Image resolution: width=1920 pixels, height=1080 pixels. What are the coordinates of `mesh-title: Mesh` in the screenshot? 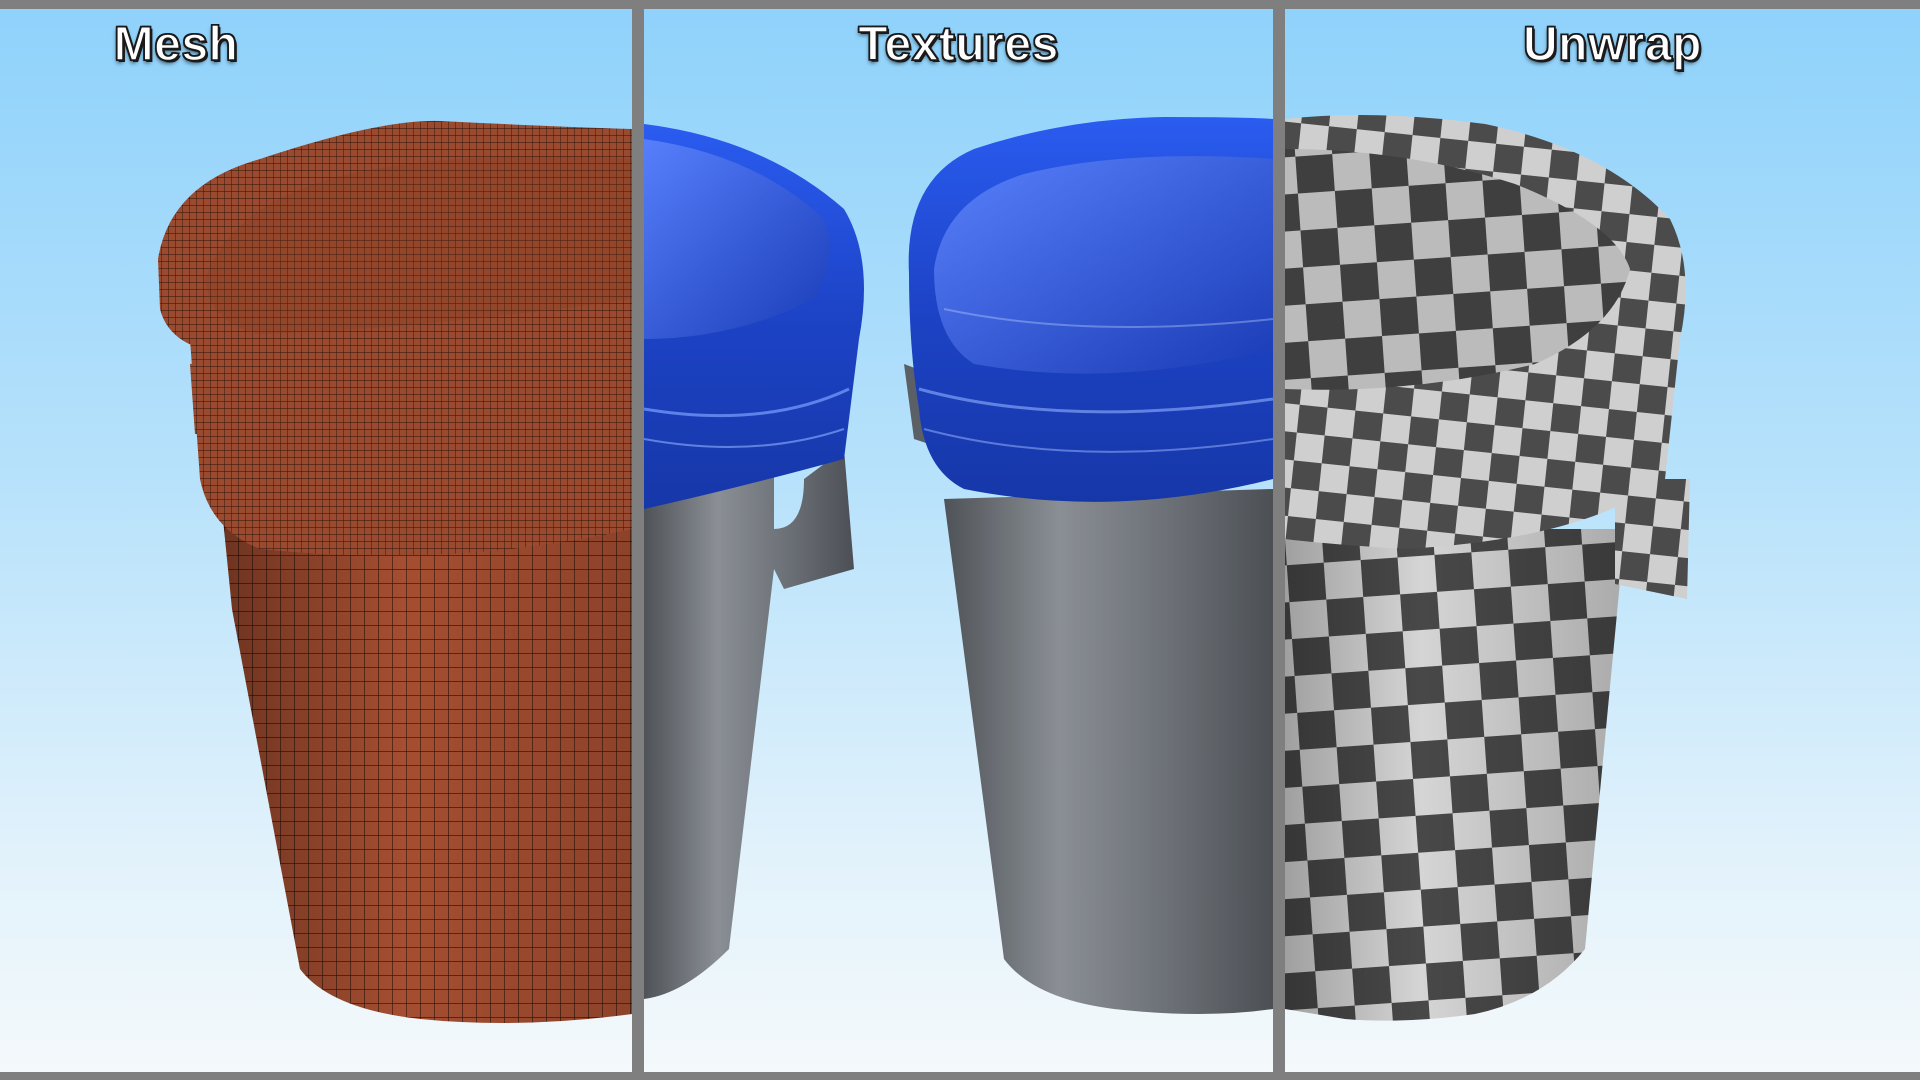 It's located at (176, 44).